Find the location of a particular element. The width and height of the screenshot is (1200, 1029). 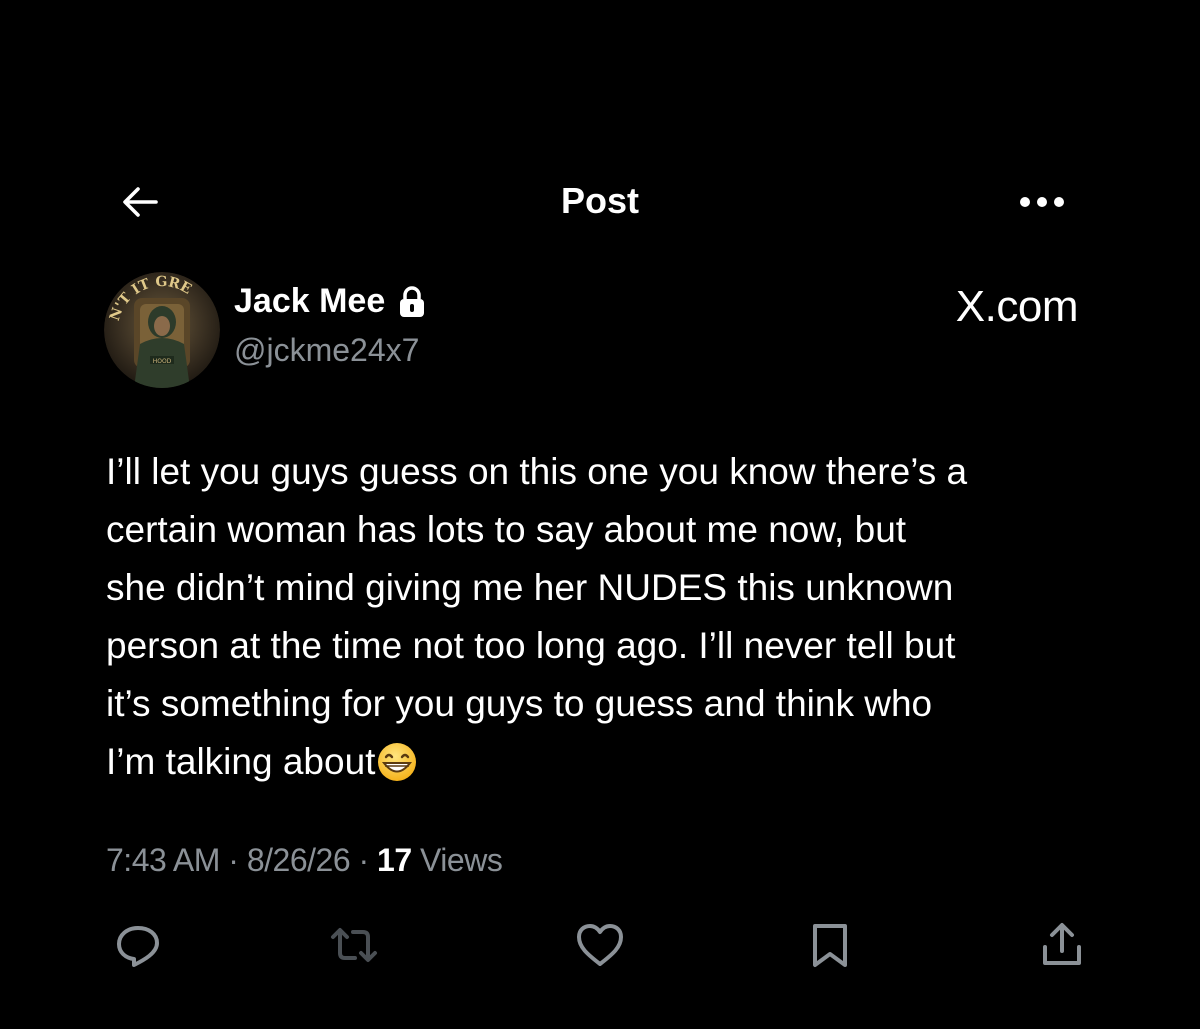

author-name: Jack Mee is located at coordinates (330, 301).